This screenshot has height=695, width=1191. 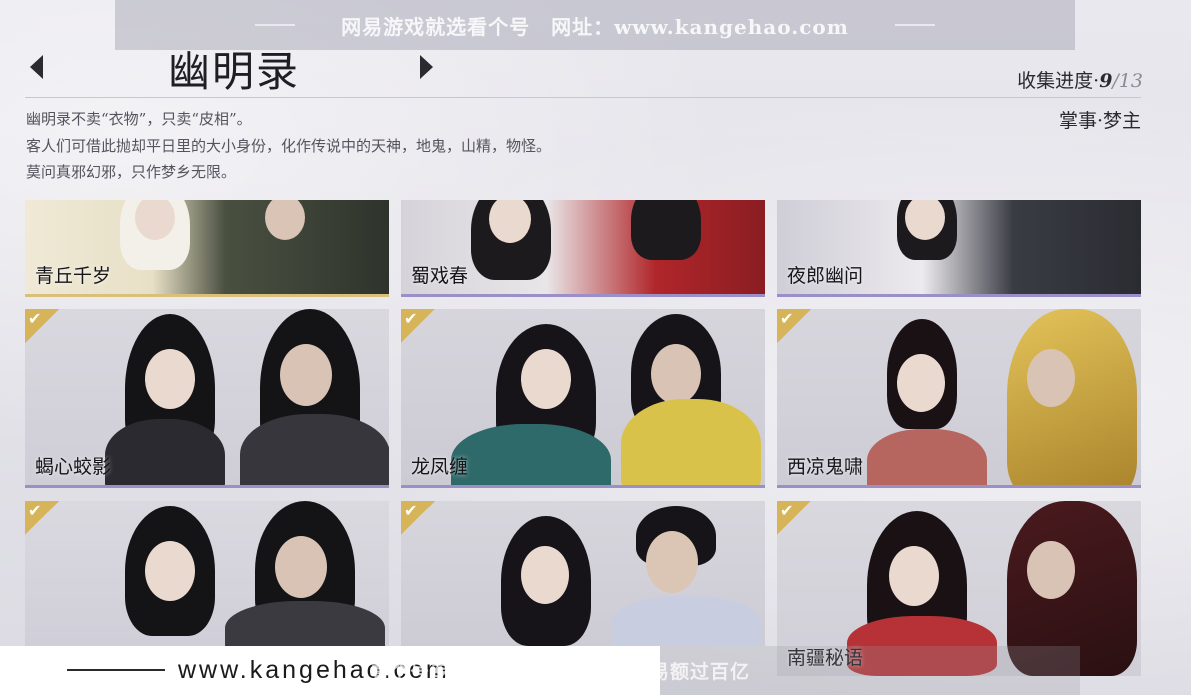 I want to click on footer-rule, so click(x=116, y=670).